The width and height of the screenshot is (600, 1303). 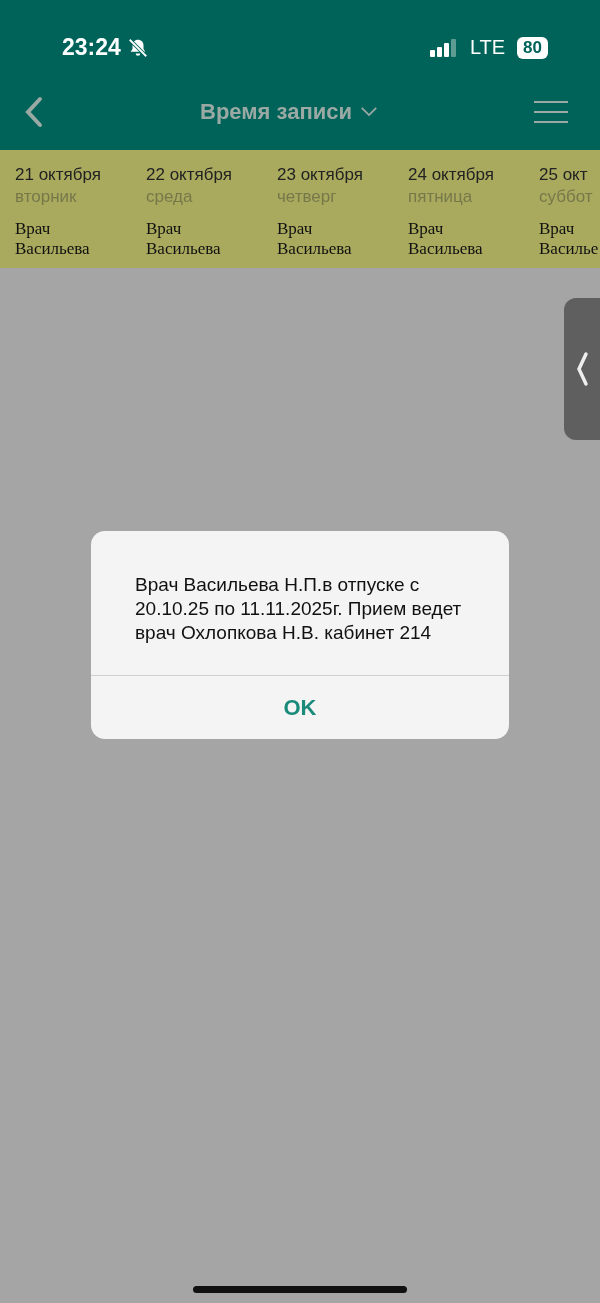 What do you see at coordinates (368, 111) in the screenshot?
I see `chevron-down-icon` at bounding box center [368, 111].